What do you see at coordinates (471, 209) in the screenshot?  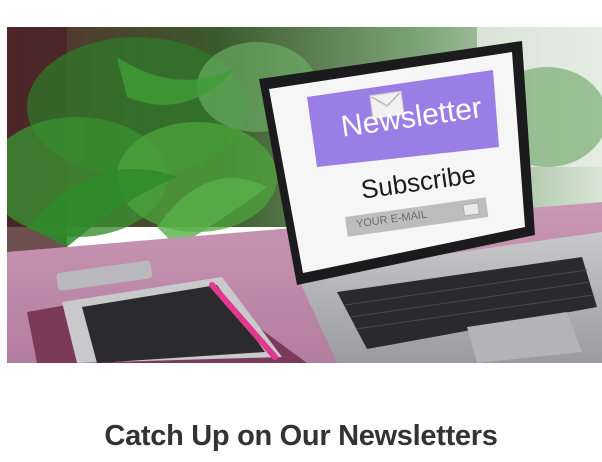 I see `mail-icon` at bounding box center [471, 209].